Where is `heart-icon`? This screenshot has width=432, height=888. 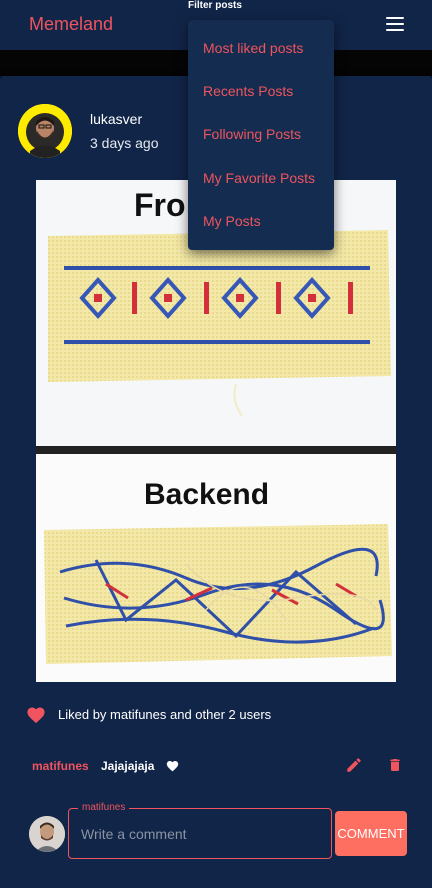
heart-icon is located at coordinates (36, 715).